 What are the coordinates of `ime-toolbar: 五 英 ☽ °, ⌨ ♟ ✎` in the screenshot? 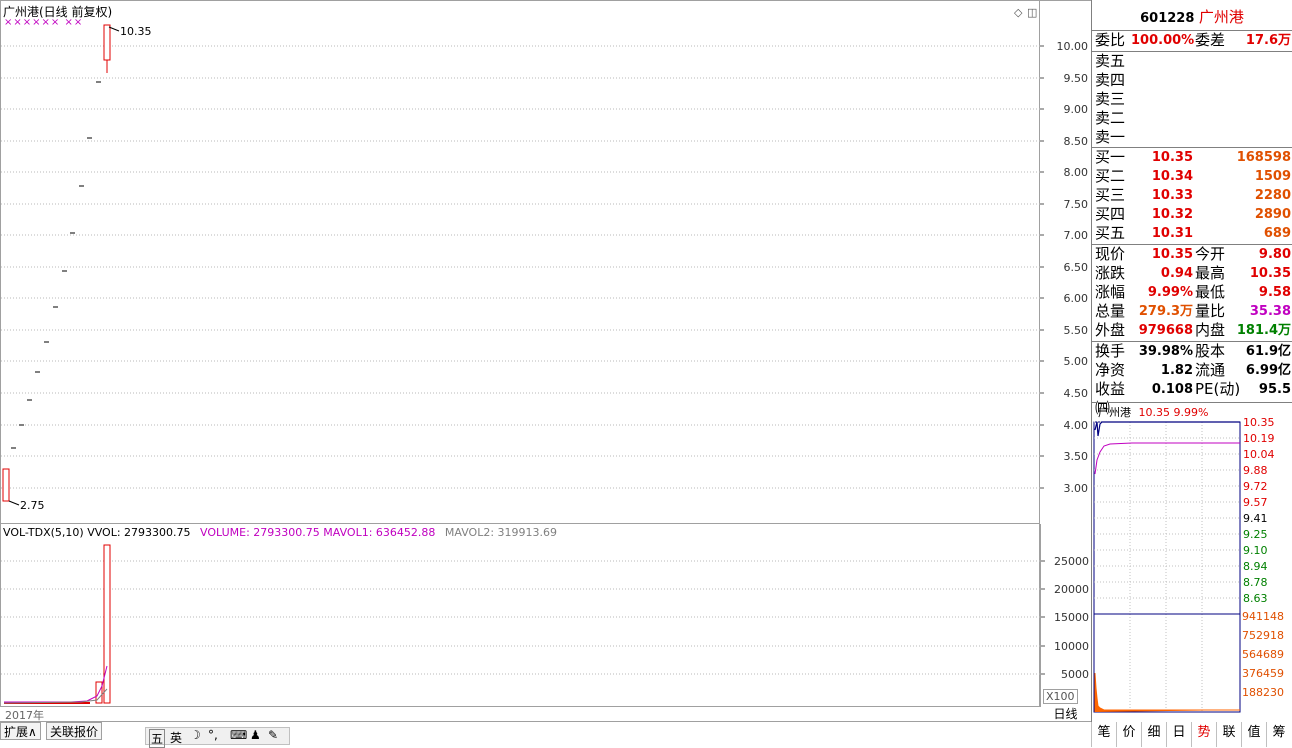 It's located at (217, 737).